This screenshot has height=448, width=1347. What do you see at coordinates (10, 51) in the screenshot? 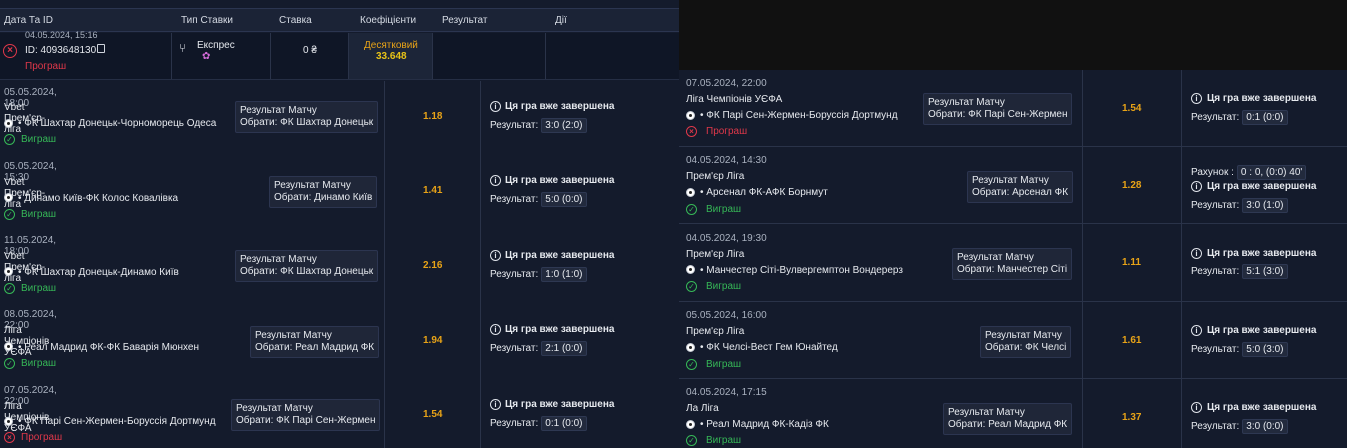
I see `lose-x-icon: ×` at bounding box center [10, 51].